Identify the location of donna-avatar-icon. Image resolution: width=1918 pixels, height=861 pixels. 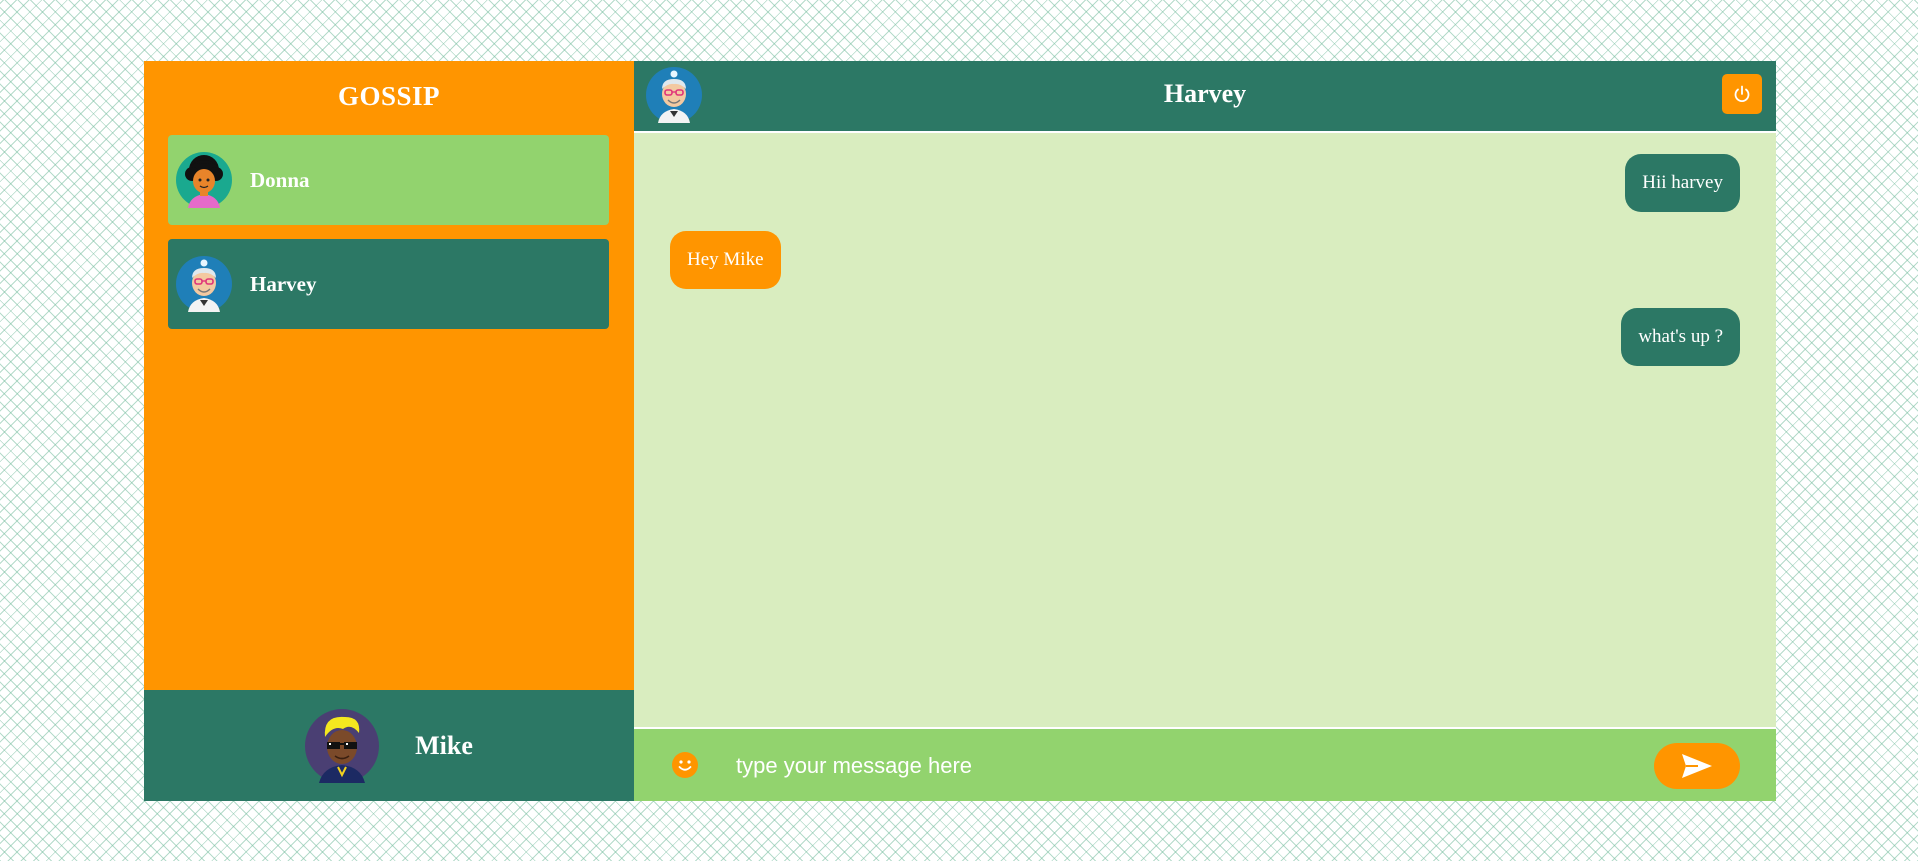
(204, 180).